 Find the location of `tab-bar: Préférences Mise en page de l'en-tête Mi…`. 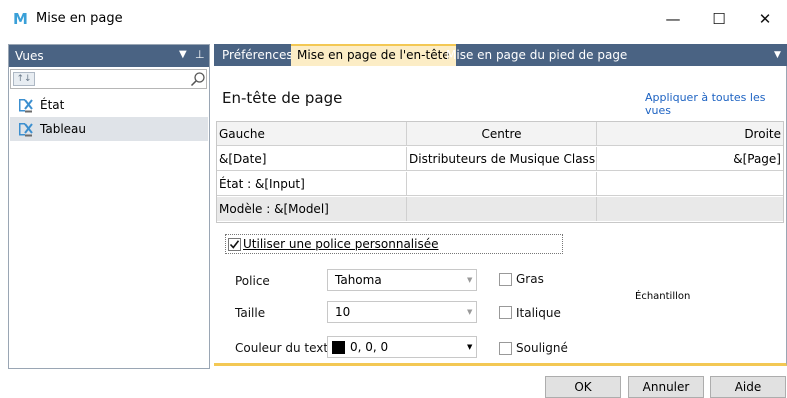

tab-bar: Préférences Mise en page de l'en-tête Mi… is located at coordinates (500, 55).